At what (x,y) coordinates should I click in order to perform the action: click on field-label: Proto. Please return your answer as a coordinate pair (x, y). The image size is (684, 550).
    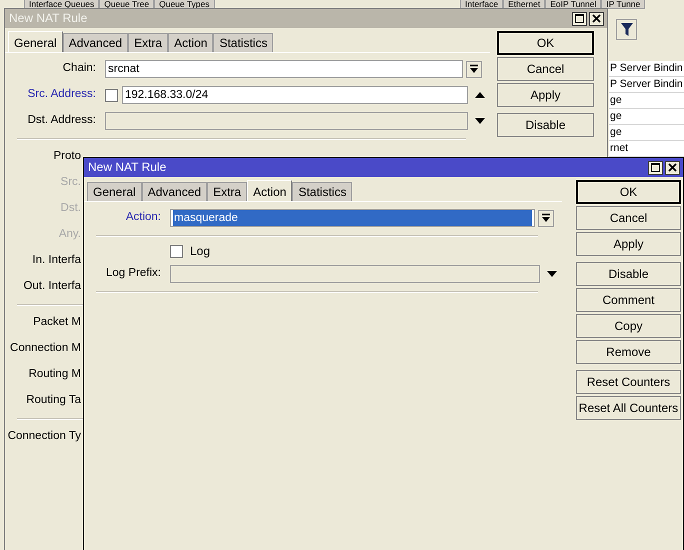
    Looking at the image, I should click on (66, 157).